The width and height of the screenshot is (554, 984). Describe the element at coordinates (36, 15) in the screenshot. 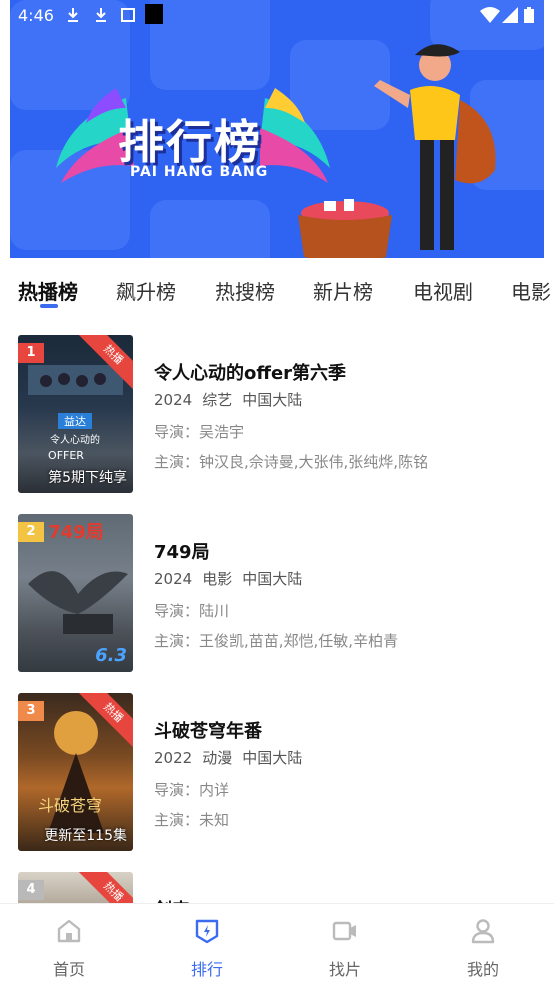

I see `status-time: 4:46` at that location.